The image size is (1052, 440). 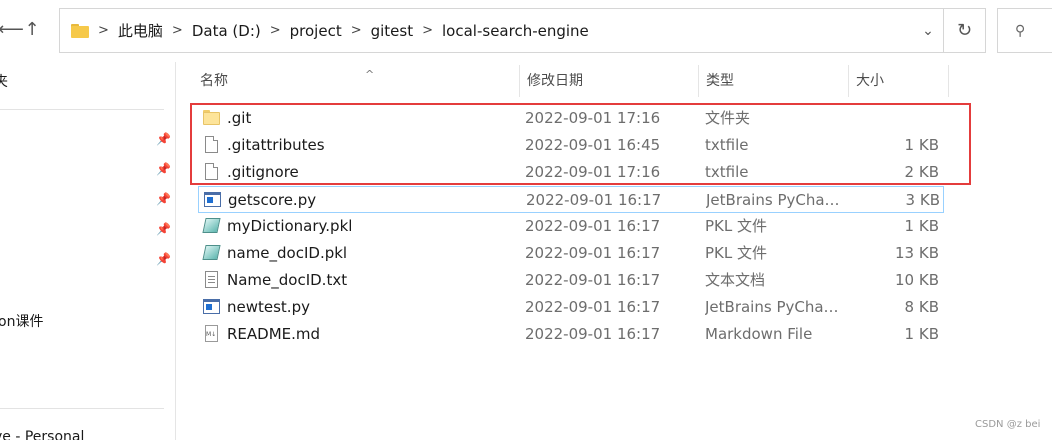 What do you see at coordinates (917, 253) in the screenshot?
I see `file-size: 13 KB` at bounding box center [917, 253].